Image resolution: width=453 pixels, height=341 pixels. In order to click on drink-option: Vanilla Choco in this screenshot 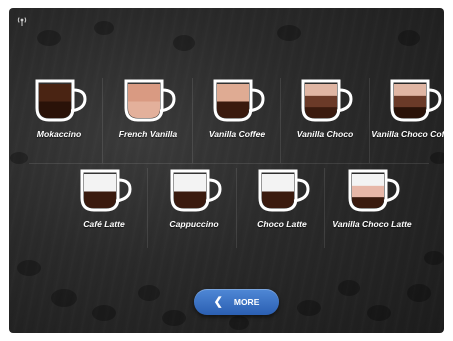, I will do `click(325, 108)`.